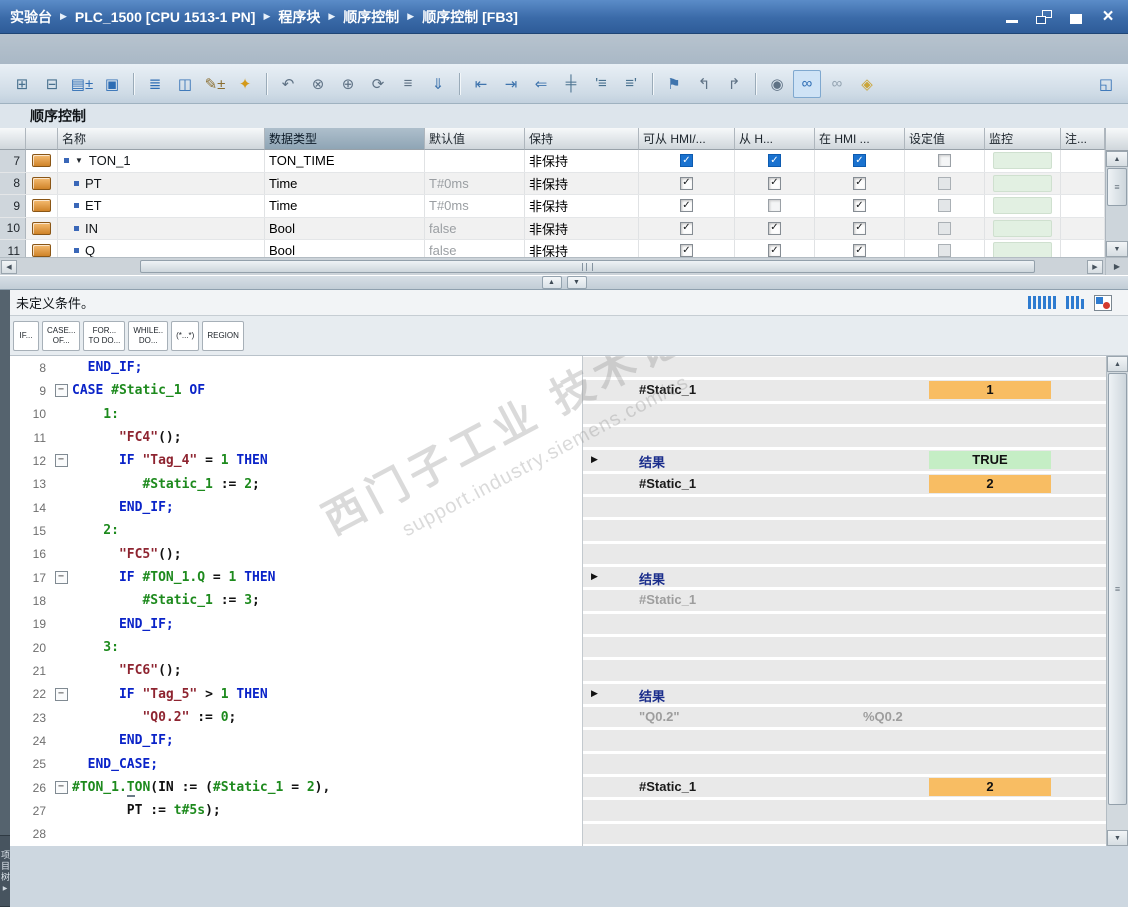 This screenshot has width=1128, height=907. What do you see at coordinates (52, 84) in the screenshot?
I see `insert-row-icon: ⊟` at bounding box center [52, 84].